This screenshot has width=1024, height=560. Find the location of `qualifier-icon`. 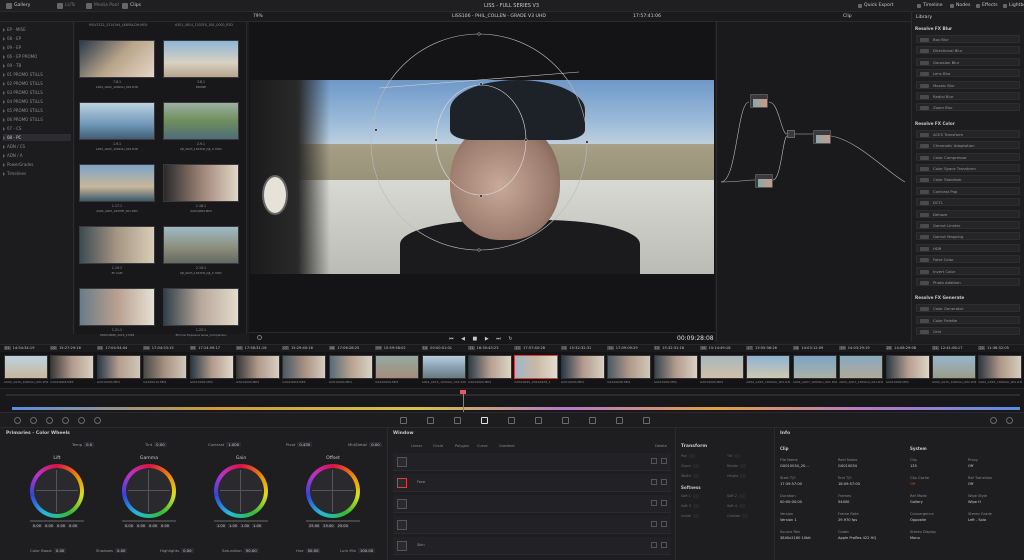

qualifier-icon is located at coordinates (457, 420).